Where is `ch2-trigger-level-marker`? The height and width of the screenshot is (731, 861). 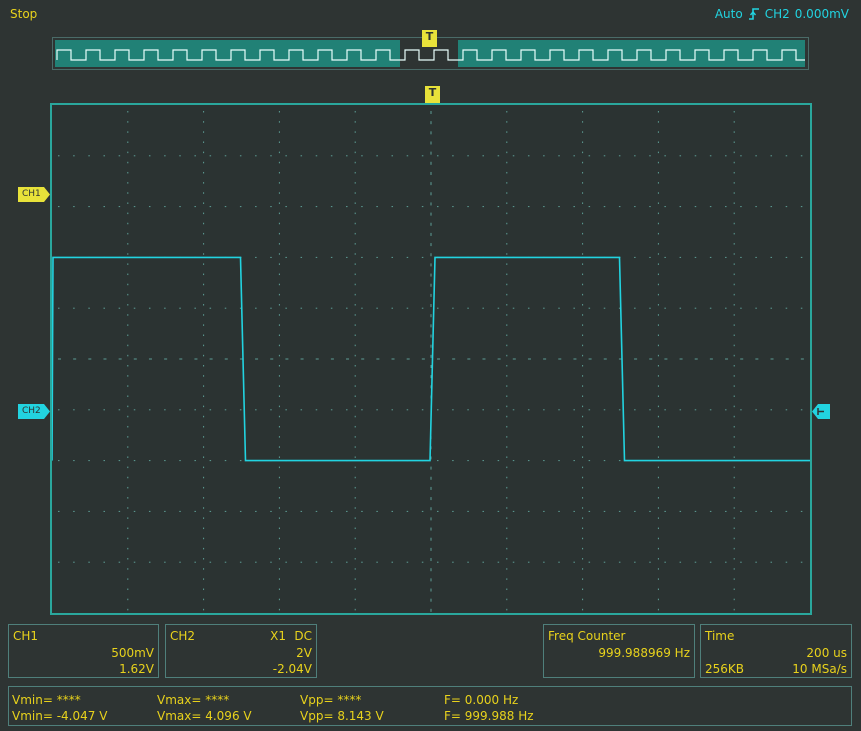
ch2-trigger-level-marker is located at coordinates (821, 413).